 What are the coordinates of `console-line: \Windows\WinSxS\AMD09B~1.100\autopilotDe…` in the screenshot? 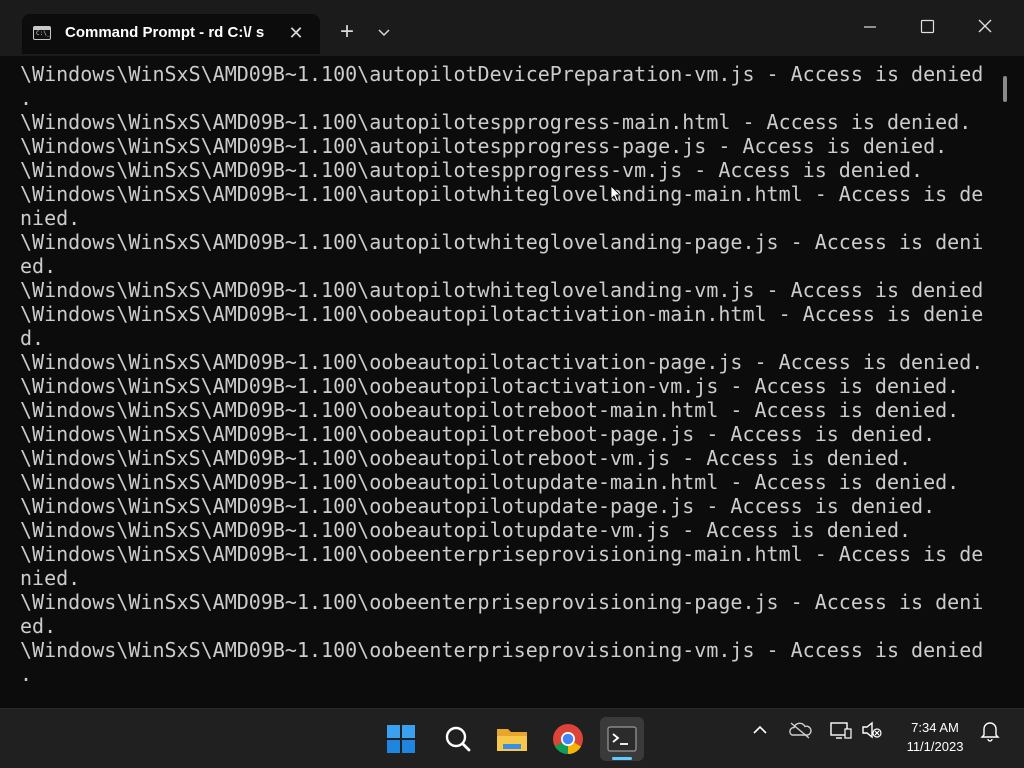 It's located at (502, 74).